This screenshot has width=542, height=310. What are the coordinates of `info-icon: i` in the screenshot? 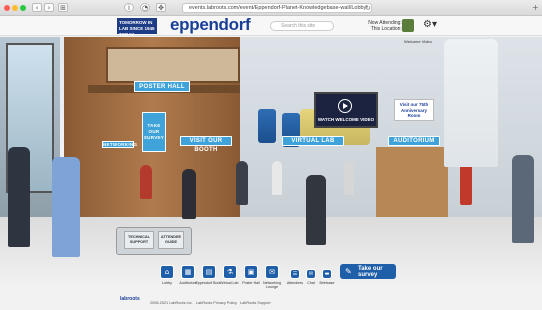 It's located at (129, 7).